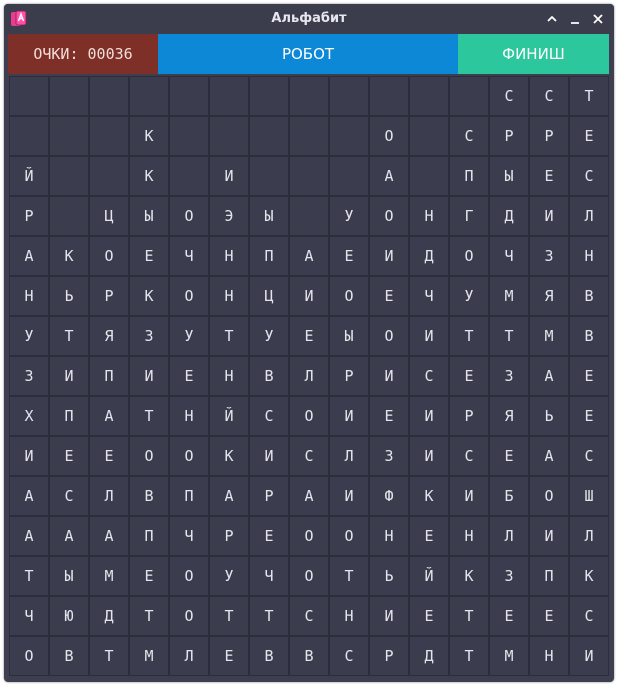  Describe the element at coordinates (509, 496) in the screenshot. I see `board-cell: Б` at that location.